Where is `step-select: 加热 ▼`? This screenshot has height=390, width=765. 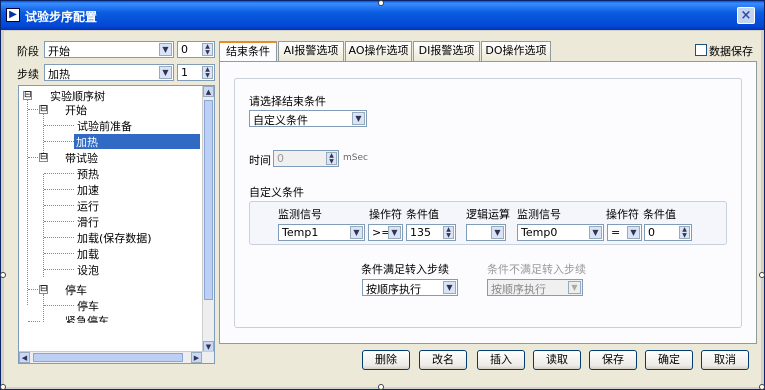
step-select: 加热 ▼ is located at coordinates (109, 72).